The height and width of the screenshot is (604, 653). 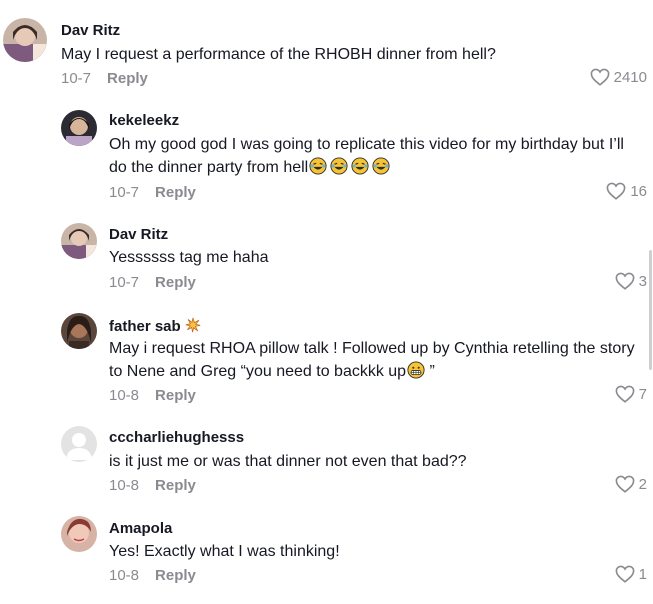 I want to click on comment-text-segment: ”, so click(x=430, y=371).